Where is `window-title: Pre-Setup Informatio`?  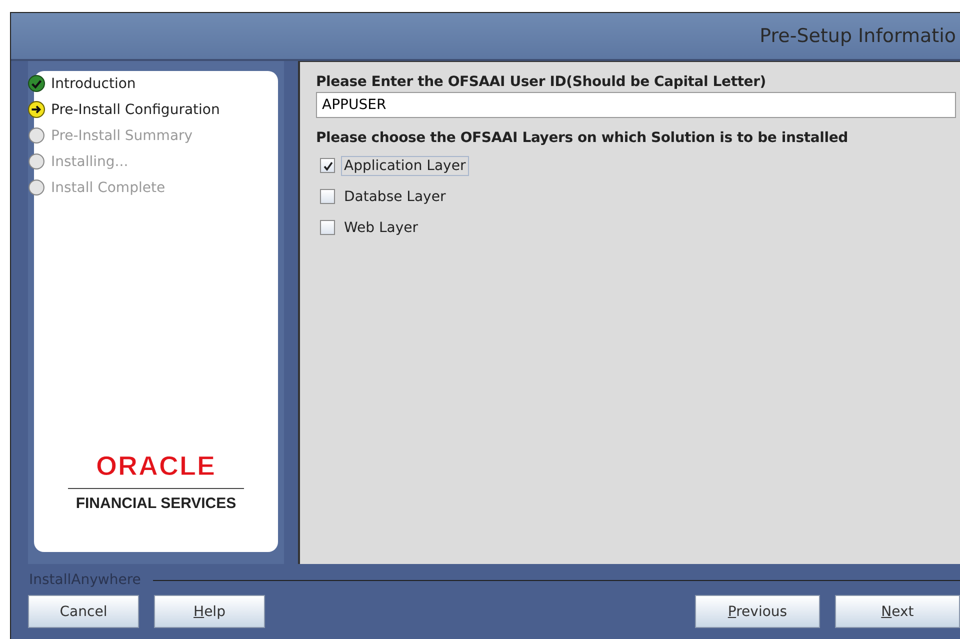 window-title: Pre-Setup Informatio is located at coordinates (858, 36).